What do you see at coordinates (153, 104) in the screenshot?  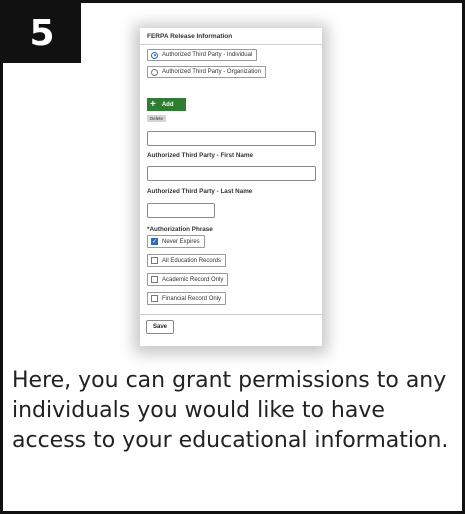 I see `plus-icon: +` at bounding box center [153, 104].